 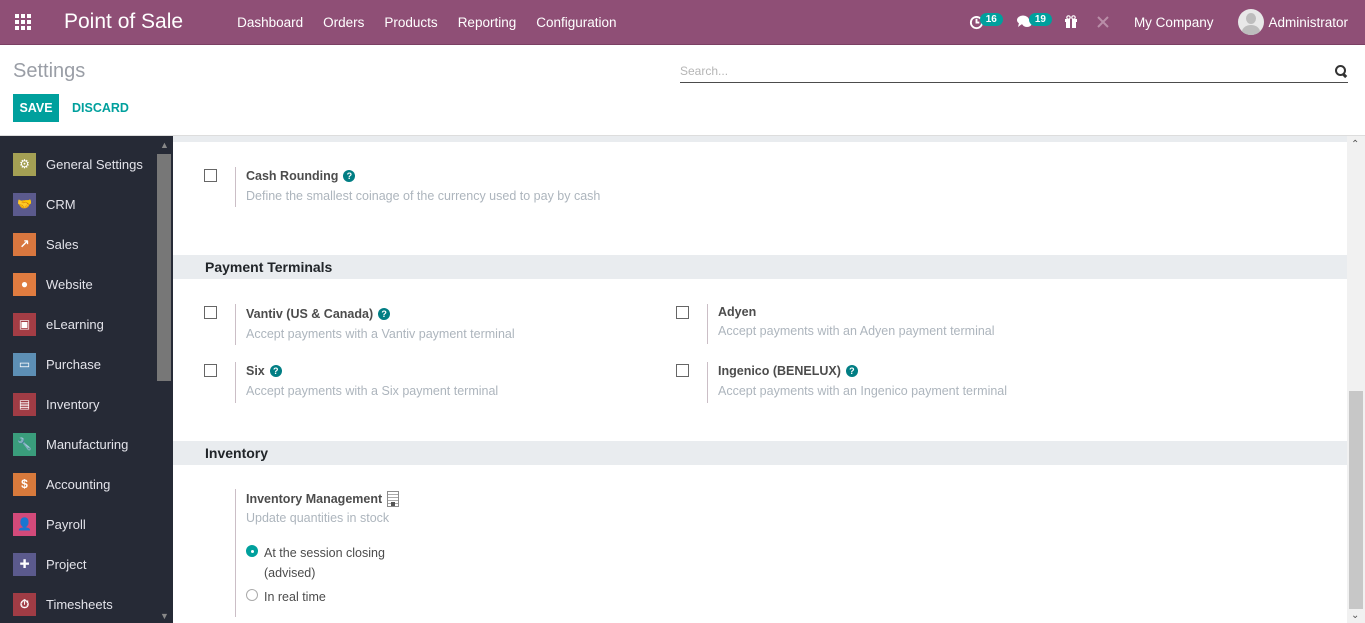 I want to click on scroll-down-icon: ⌄, so click(x=1355, y=615).